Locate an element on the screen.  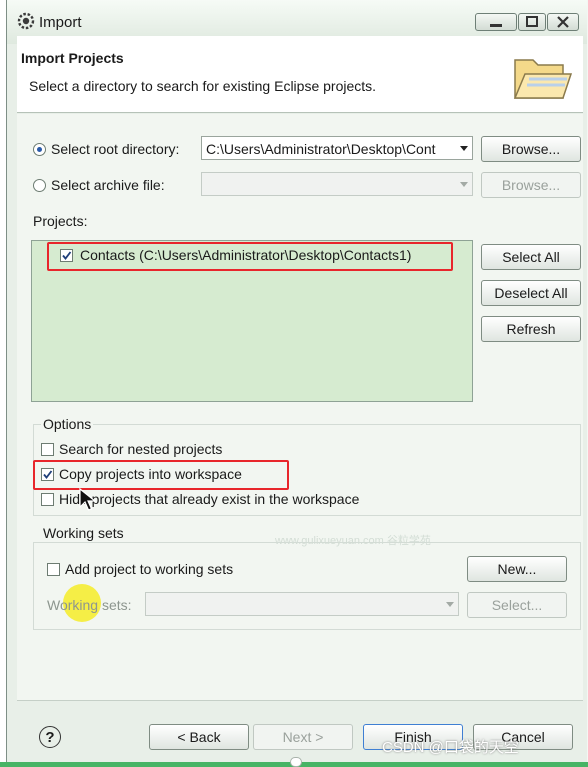
root-directory-radio is located at coordinates (39, 149).